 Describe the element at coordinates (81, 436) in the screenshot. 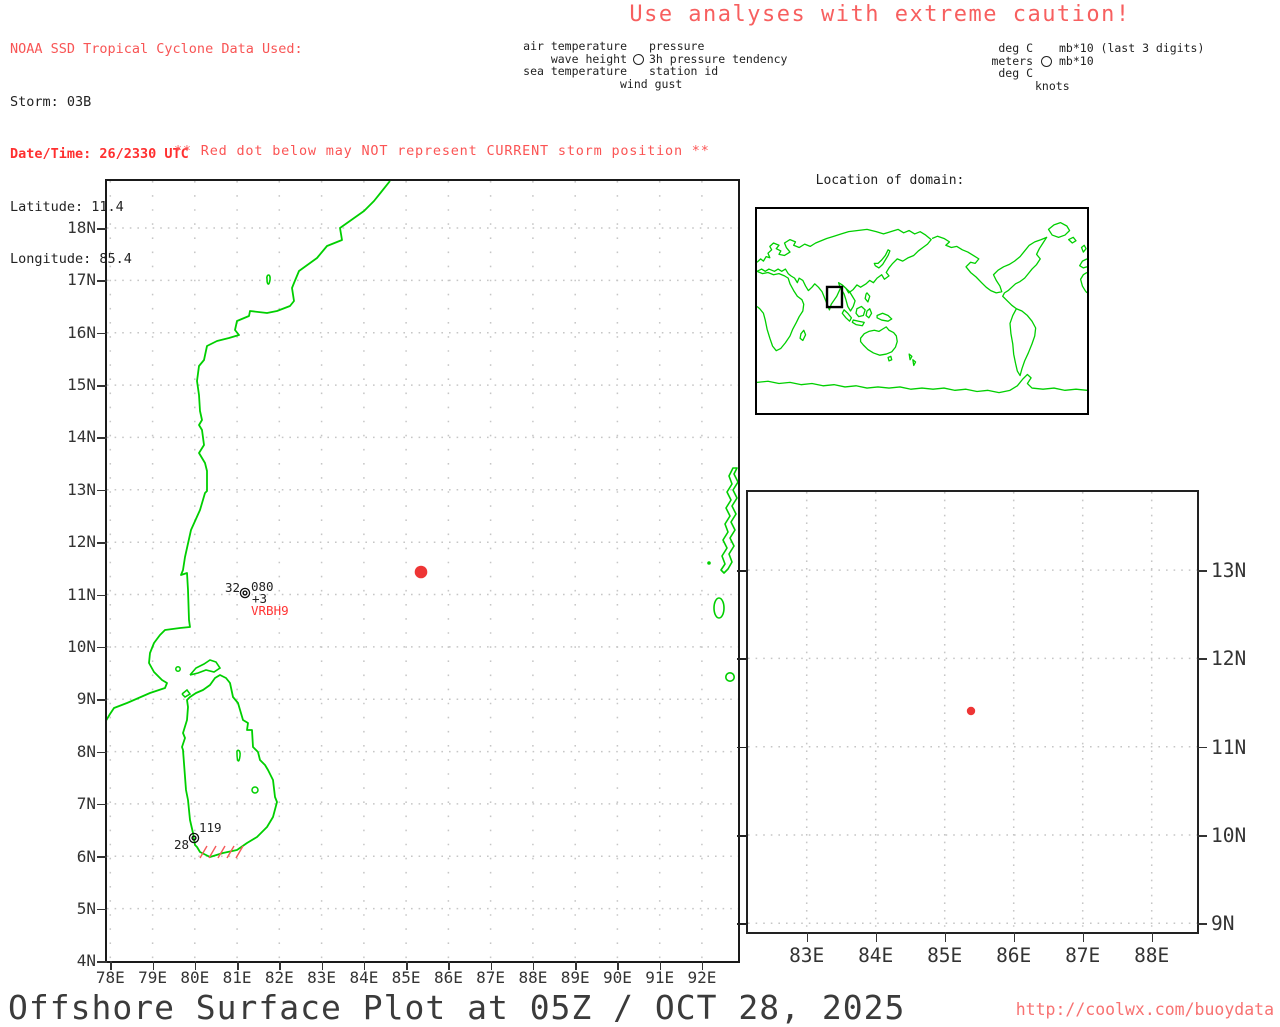

I see `ytick-label: 14N` at that location.